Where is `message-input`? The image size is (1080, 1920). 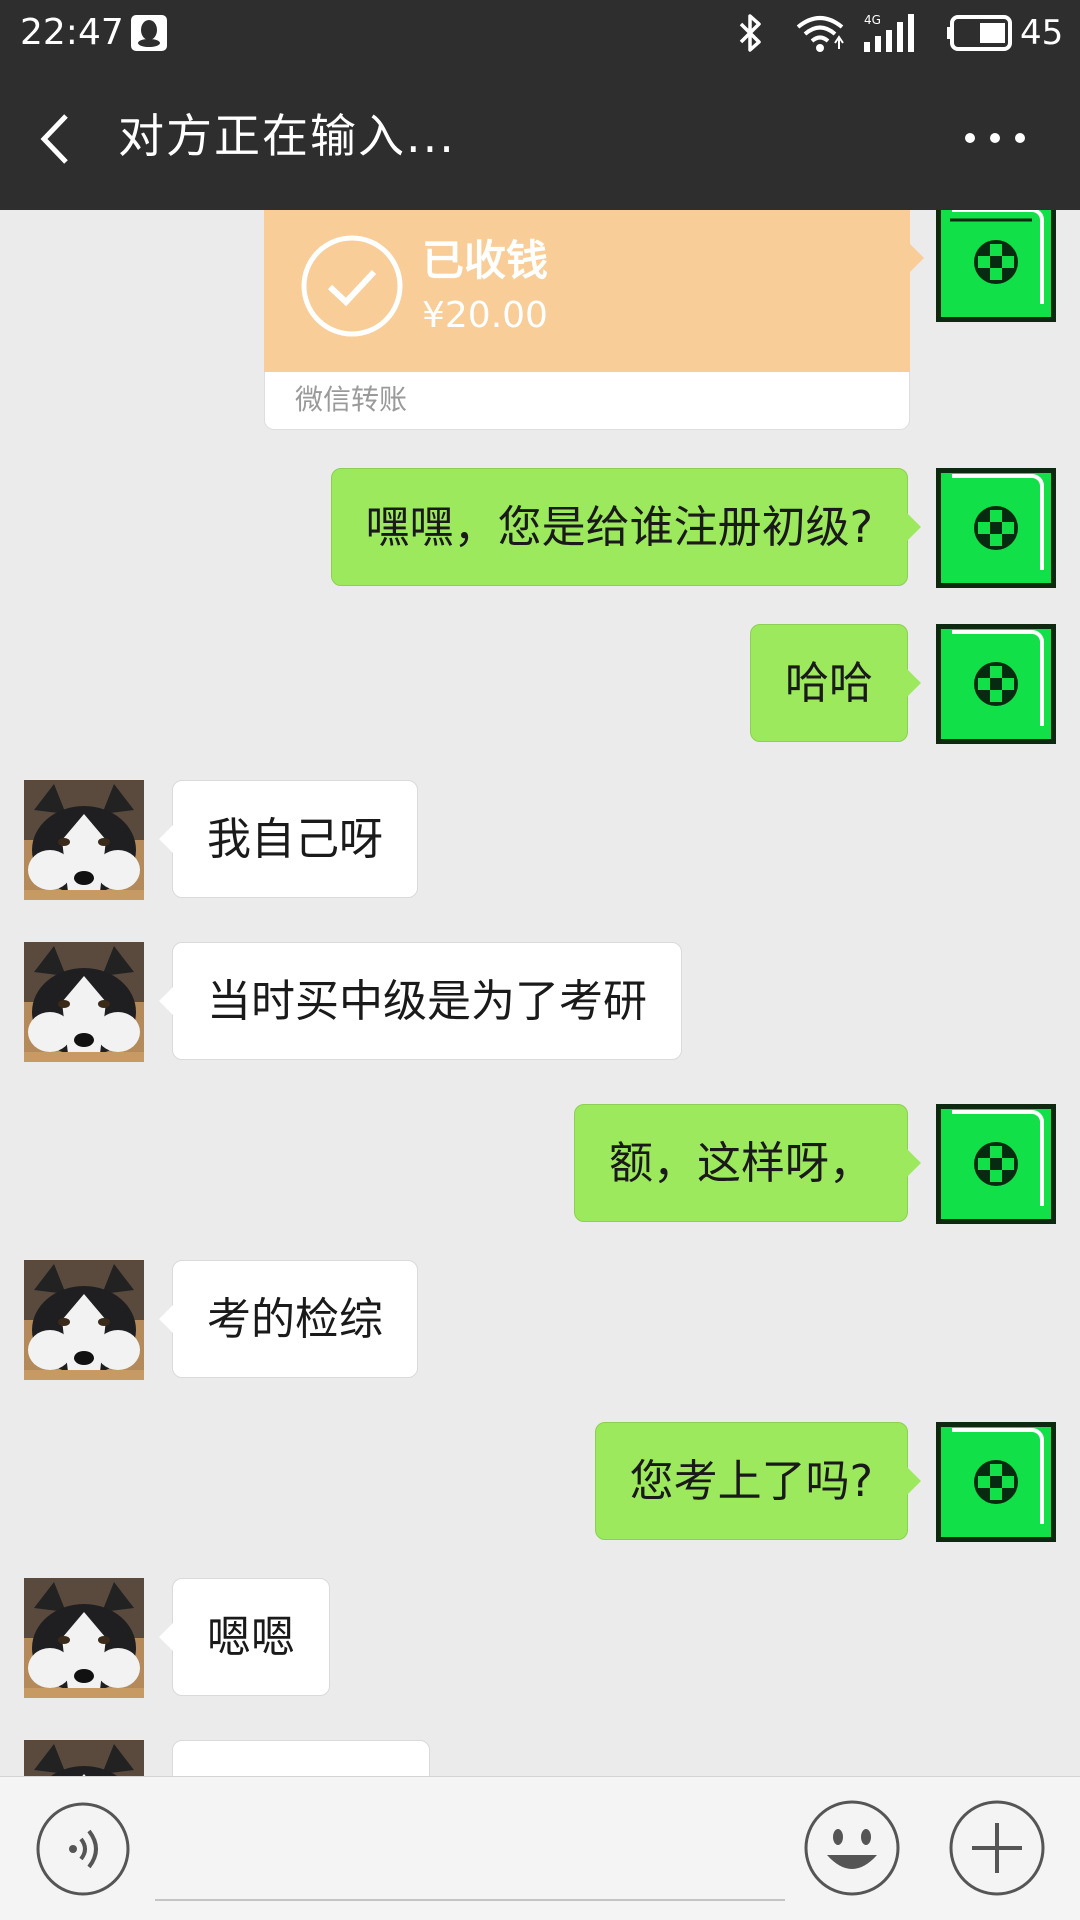
message-input is located at coordinates (470, 1849).